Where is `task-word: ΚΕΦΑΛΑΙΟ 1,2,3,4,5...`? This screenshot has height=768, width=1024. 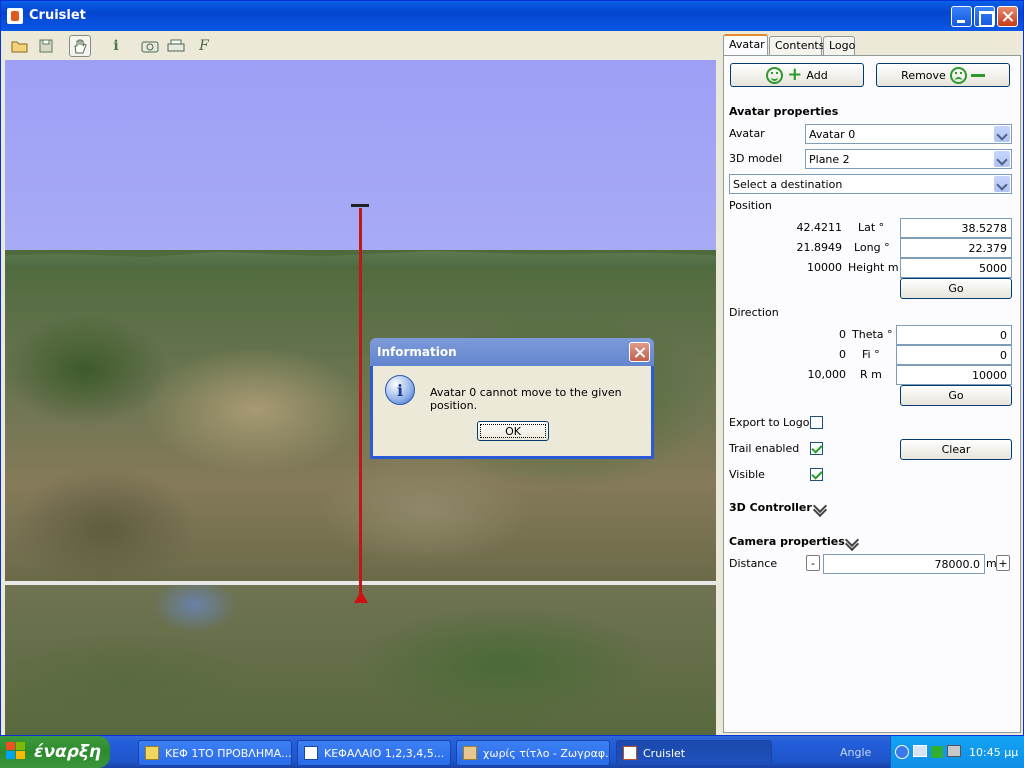 task-word: ΚΕΦΑΛΑΙΟ 1,2,3,4,5... is located at coordinates (374, 753).